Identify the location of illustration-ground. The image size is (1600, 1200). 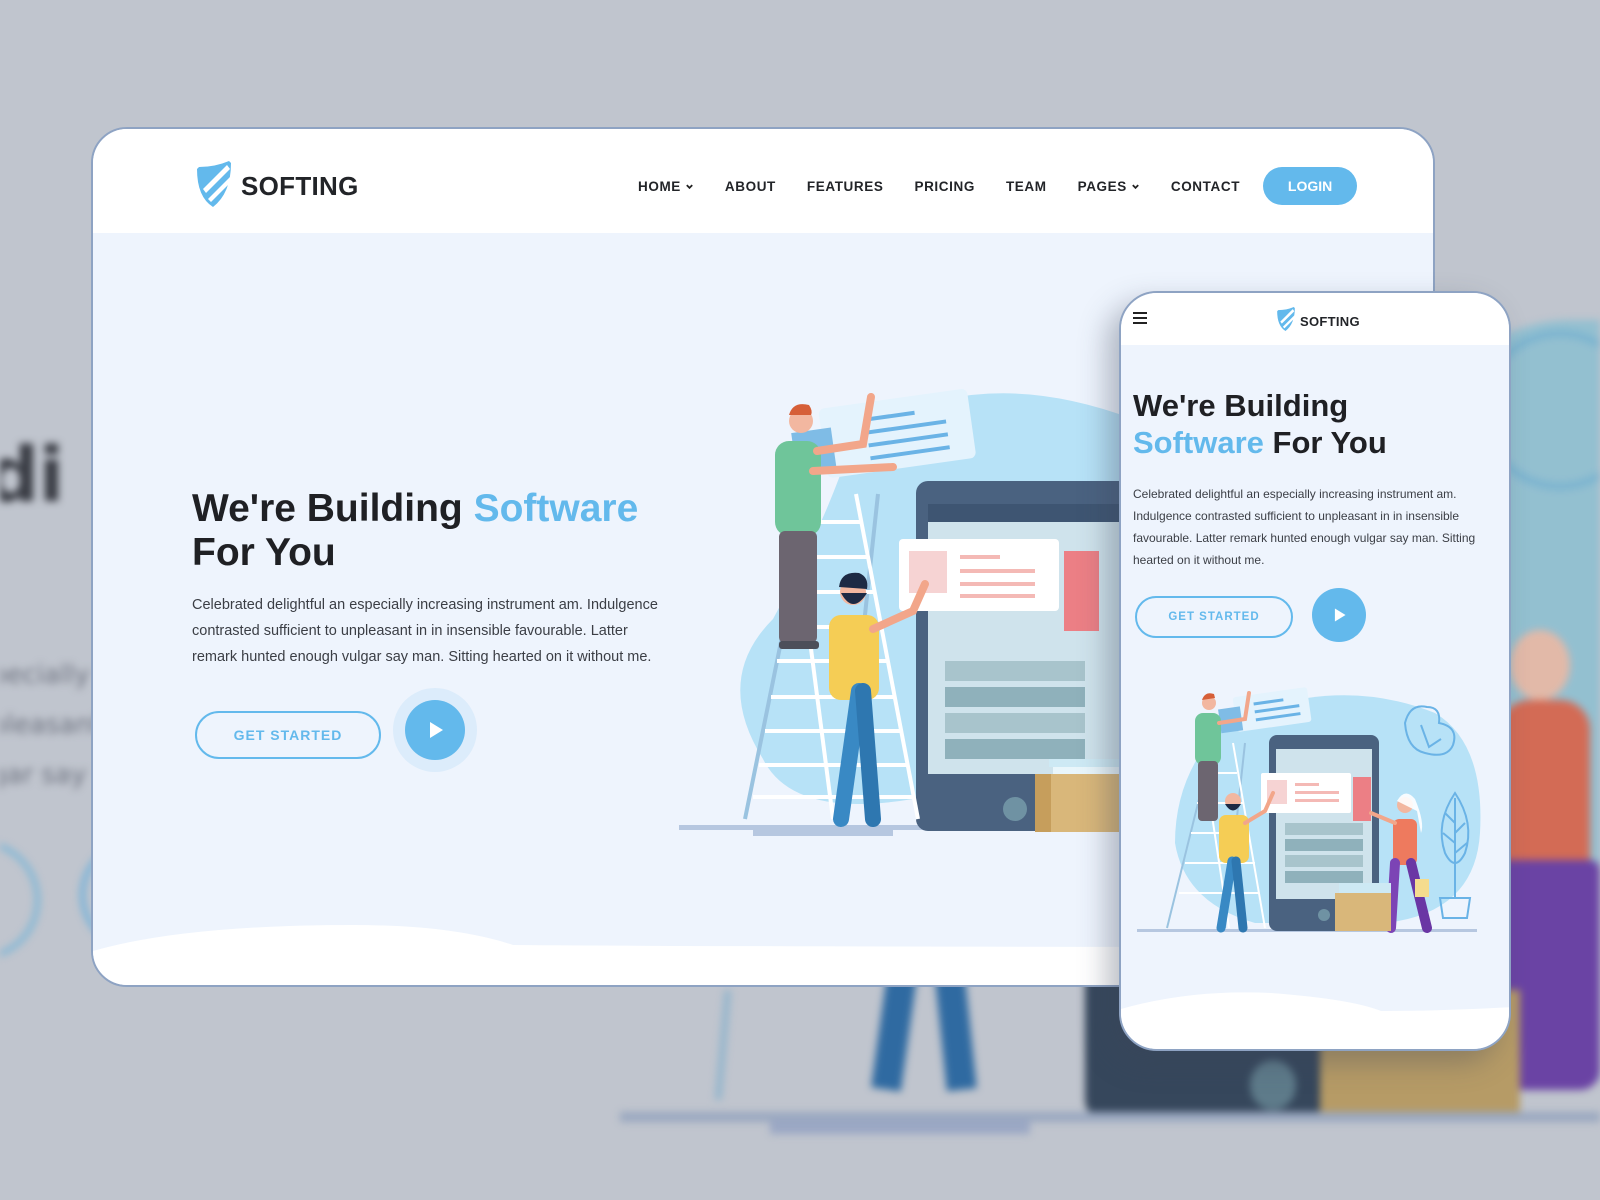
(823, 833).